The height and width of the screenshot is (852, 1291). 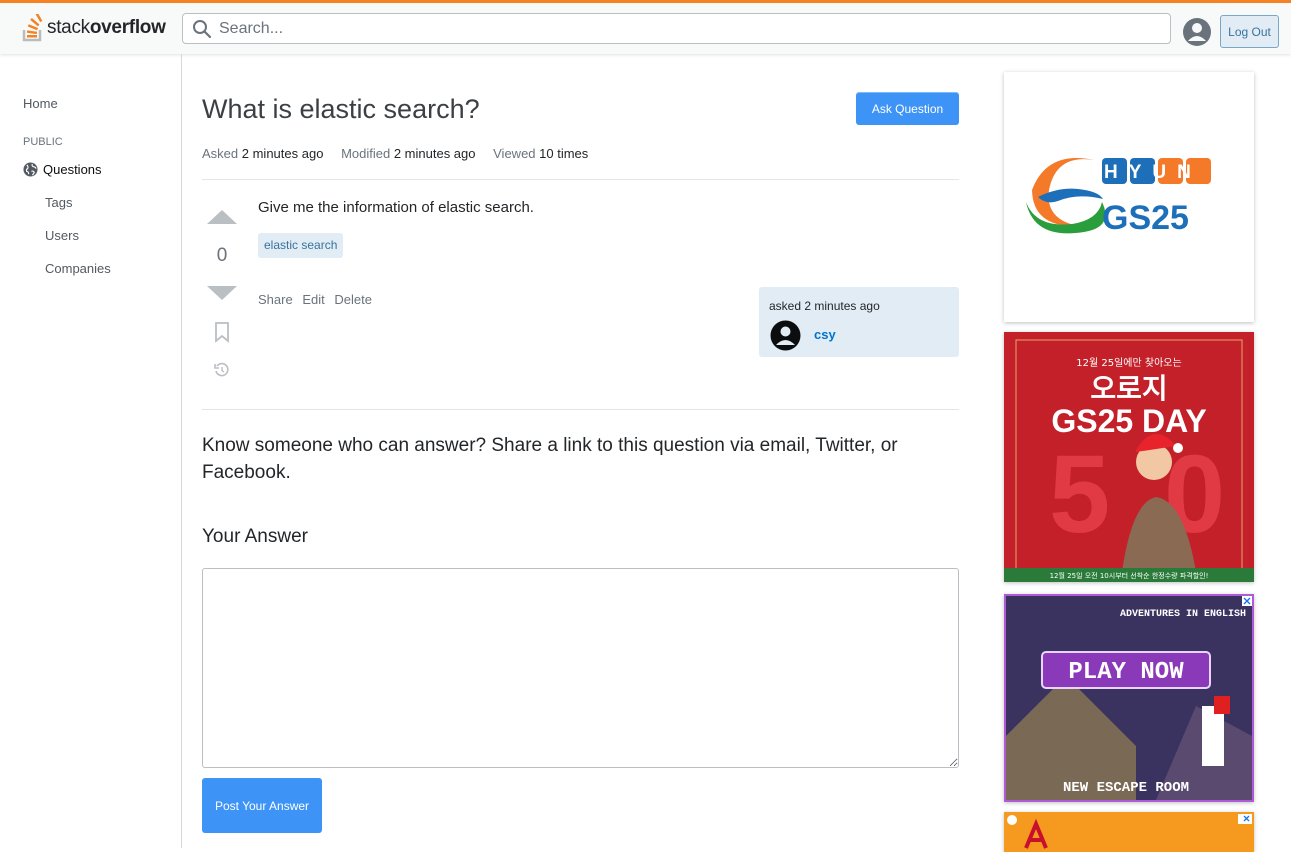 I want to click on asked-label: Asked, so click(x=220, y=153).